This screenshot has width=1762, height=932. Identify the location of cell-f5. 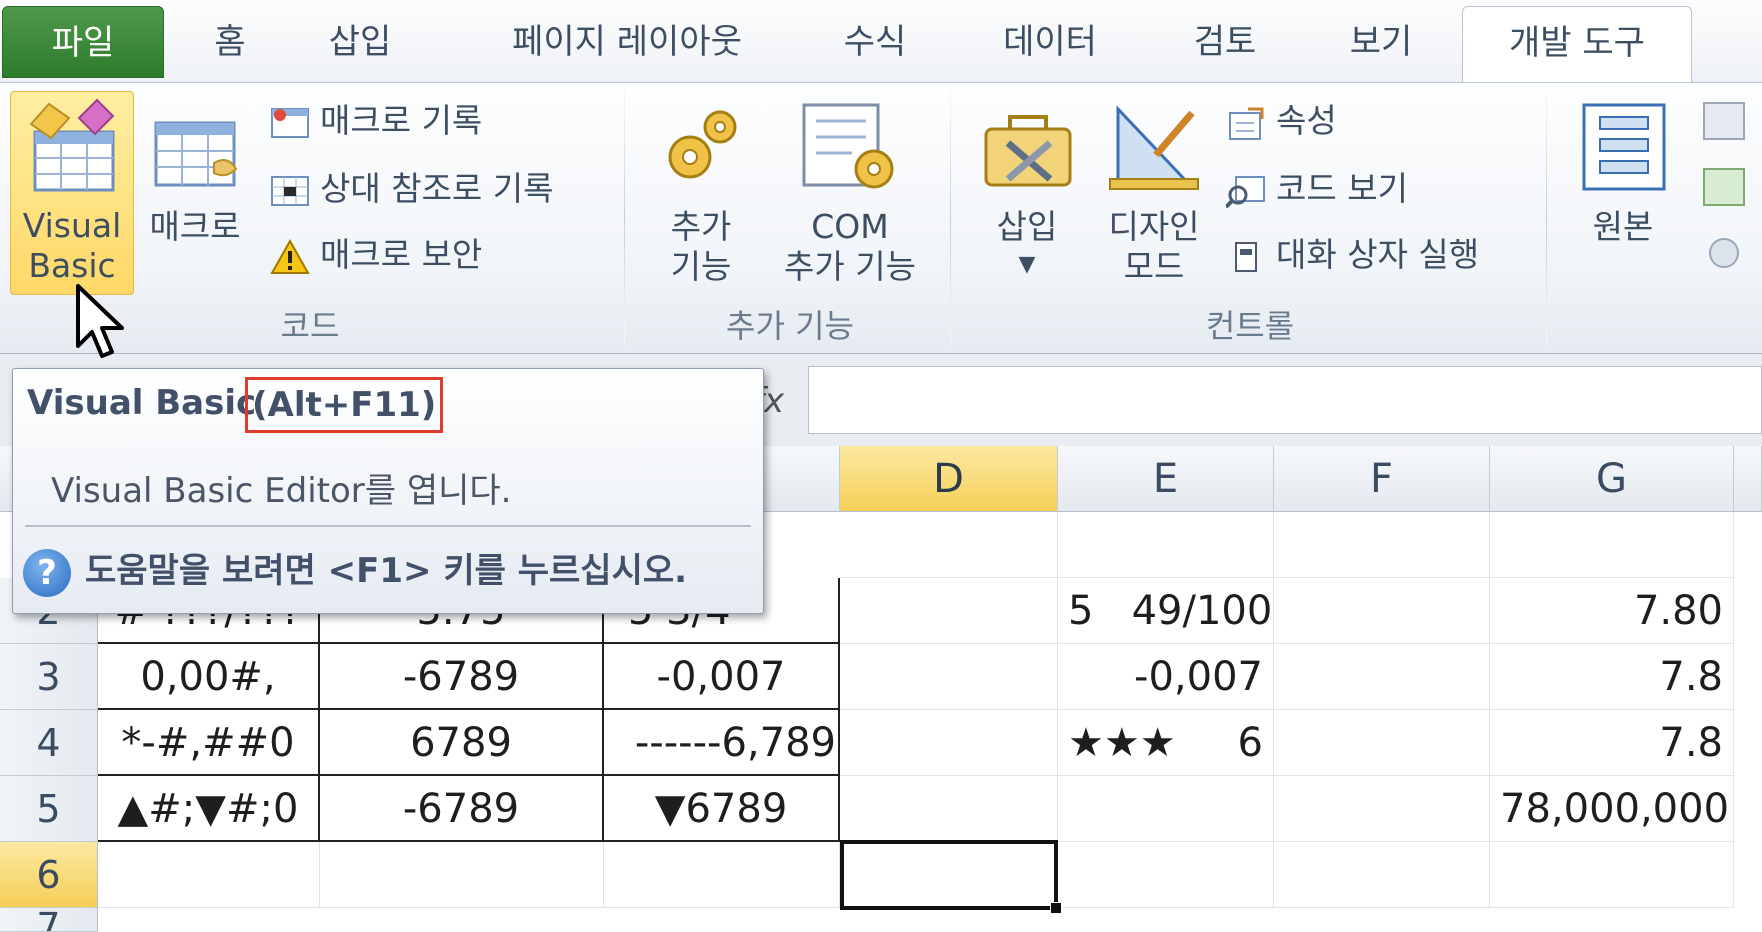
(1382, 809).